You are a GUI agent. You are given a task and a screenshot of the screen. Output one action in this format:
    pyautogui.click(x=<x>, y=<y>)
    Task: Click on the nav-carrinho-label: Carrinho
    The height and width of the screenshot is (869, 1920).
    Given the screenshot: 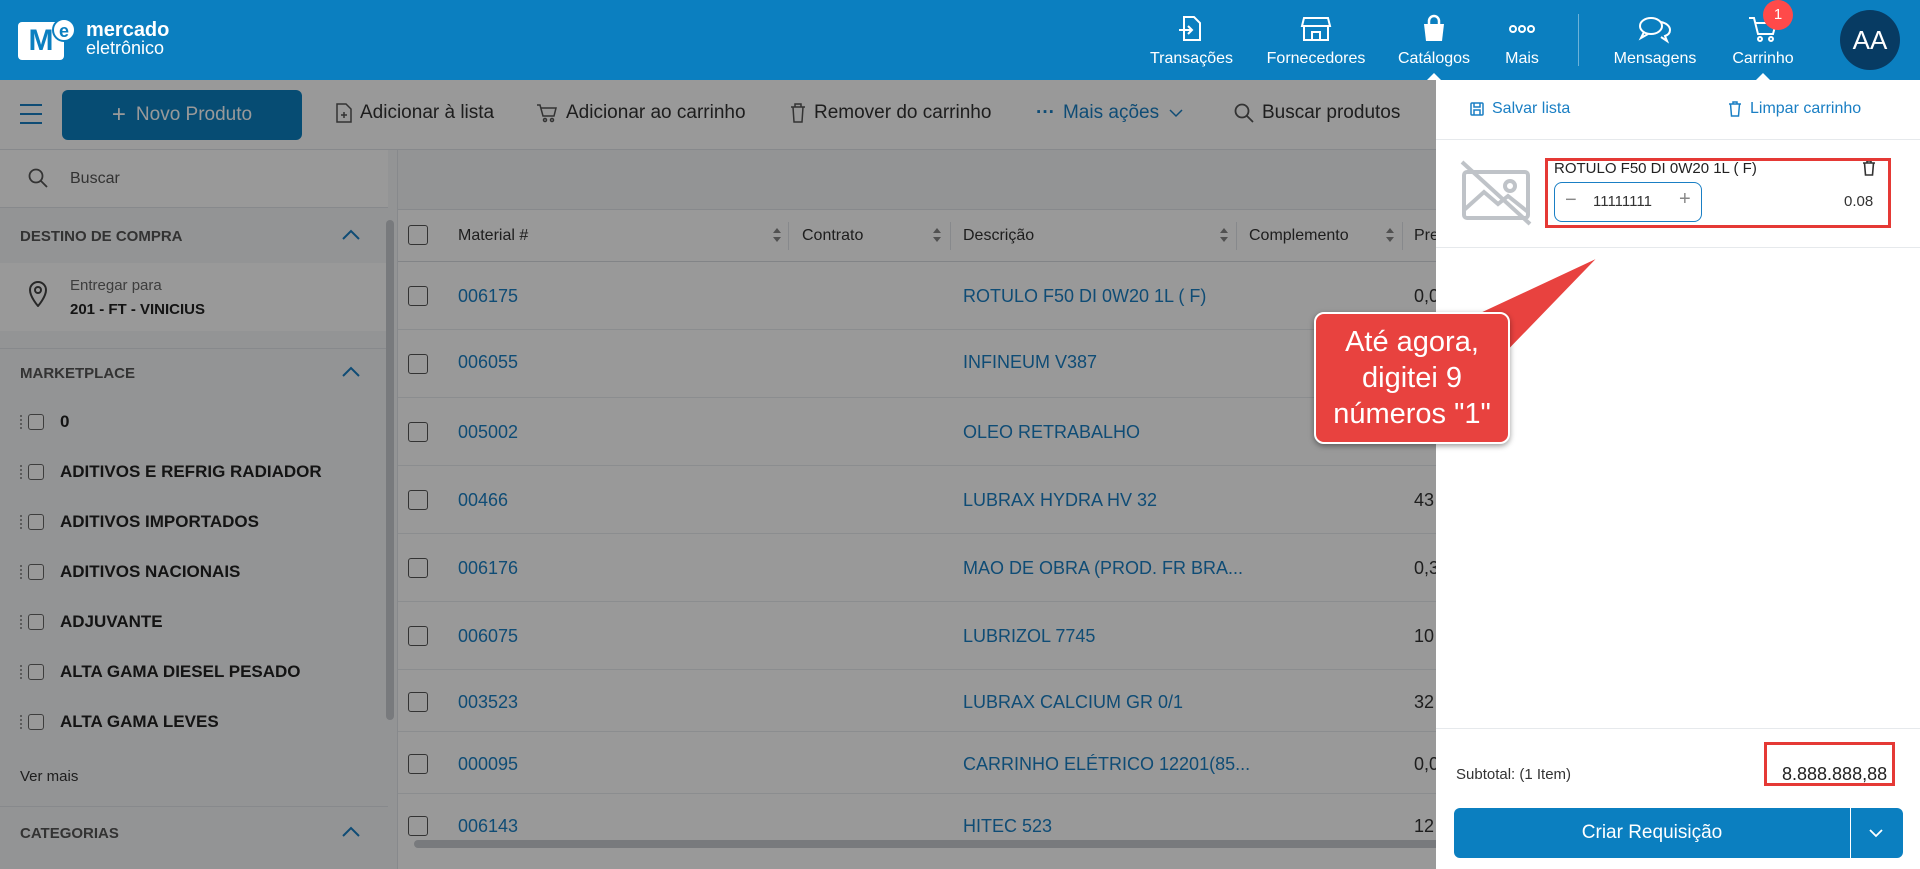 What is the action you would take?
    pyautogui.click(x=1763, y=58)
    